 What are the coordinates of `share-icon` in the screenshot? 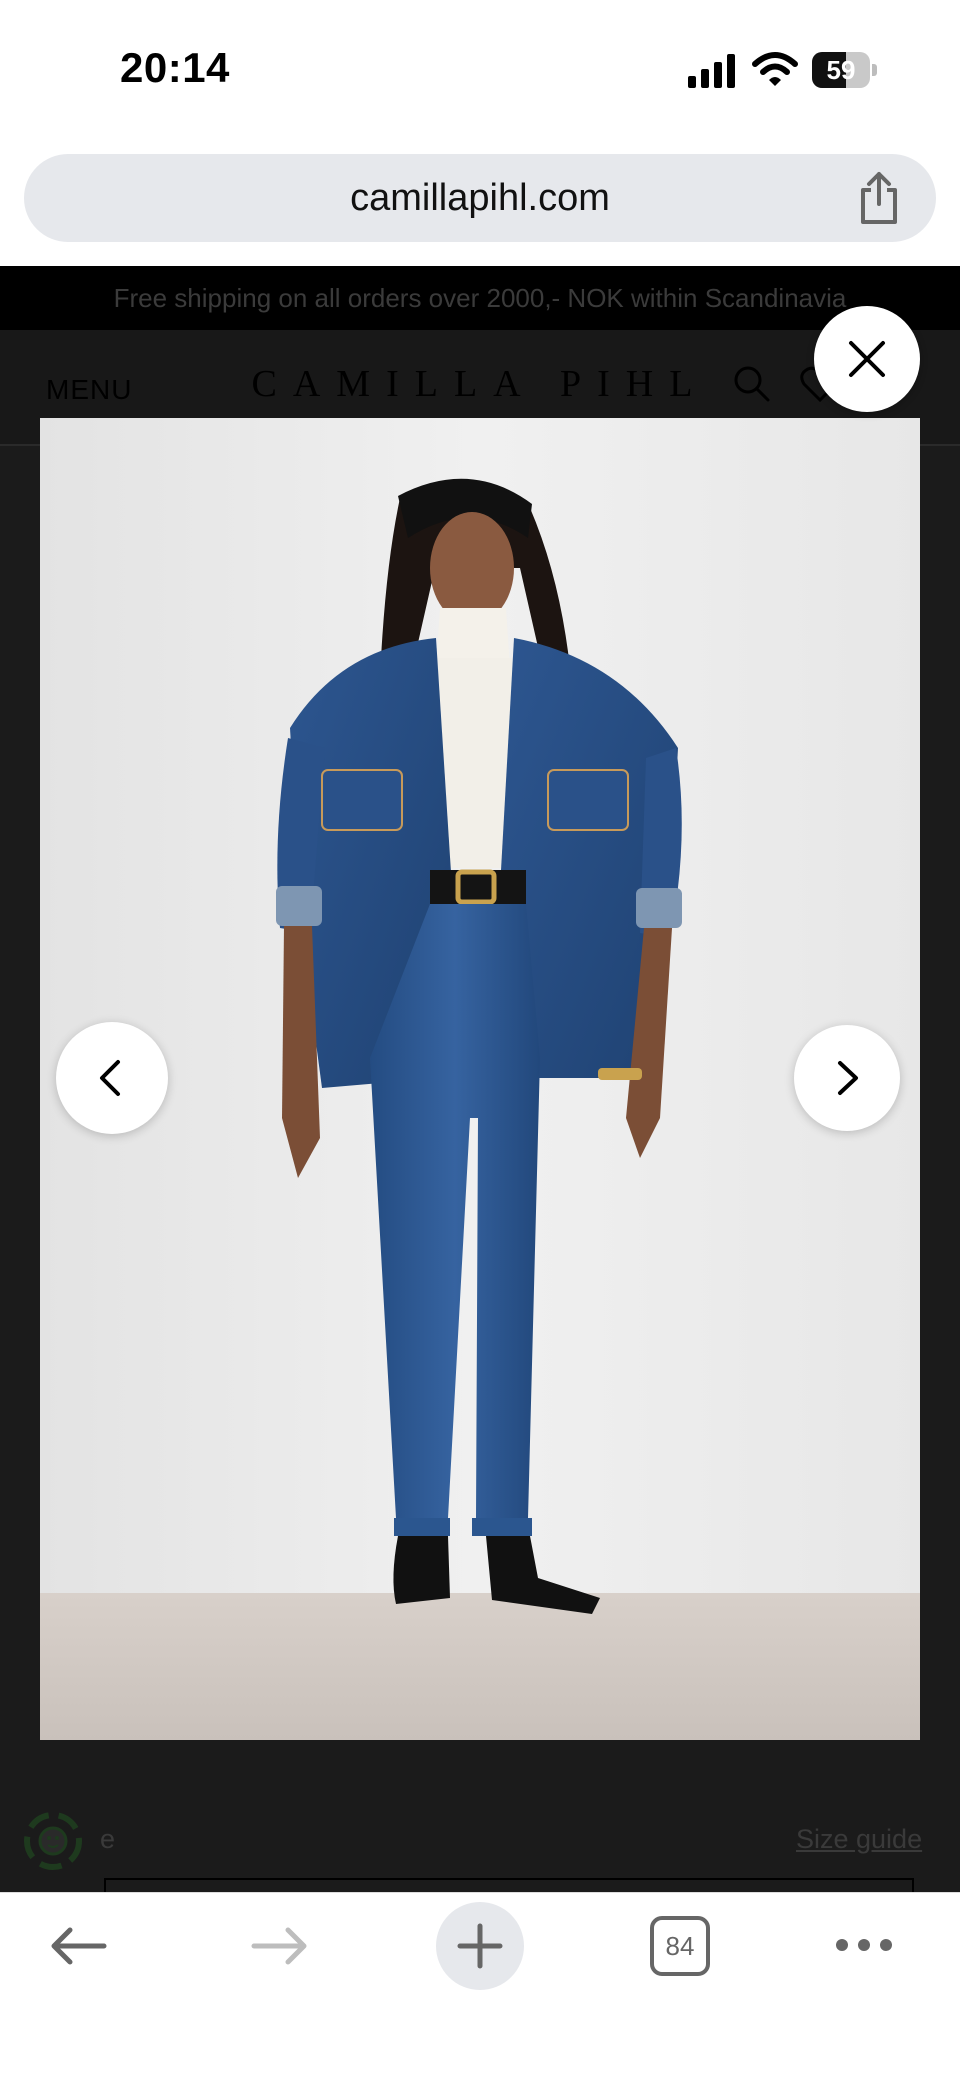 It's located at (879, 198).